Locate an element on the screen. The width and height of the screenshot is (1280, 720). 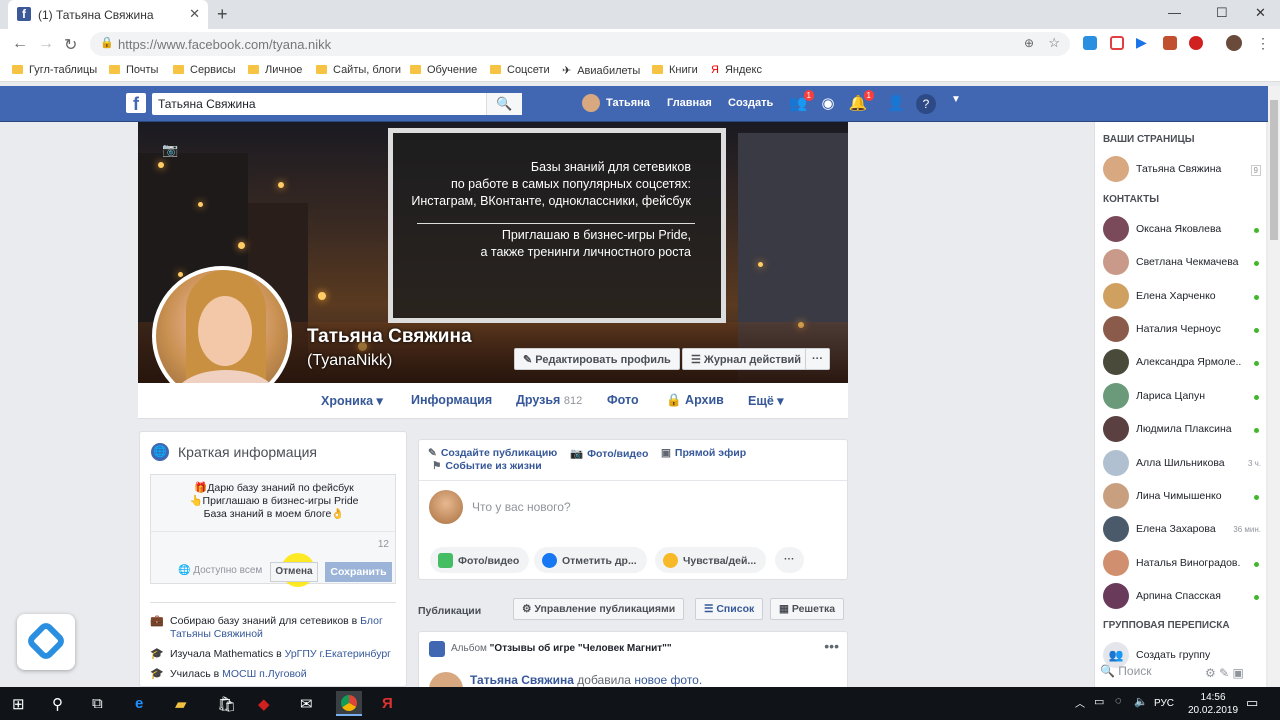
scrollbar-thumb is located at coordinates (1274, 170).